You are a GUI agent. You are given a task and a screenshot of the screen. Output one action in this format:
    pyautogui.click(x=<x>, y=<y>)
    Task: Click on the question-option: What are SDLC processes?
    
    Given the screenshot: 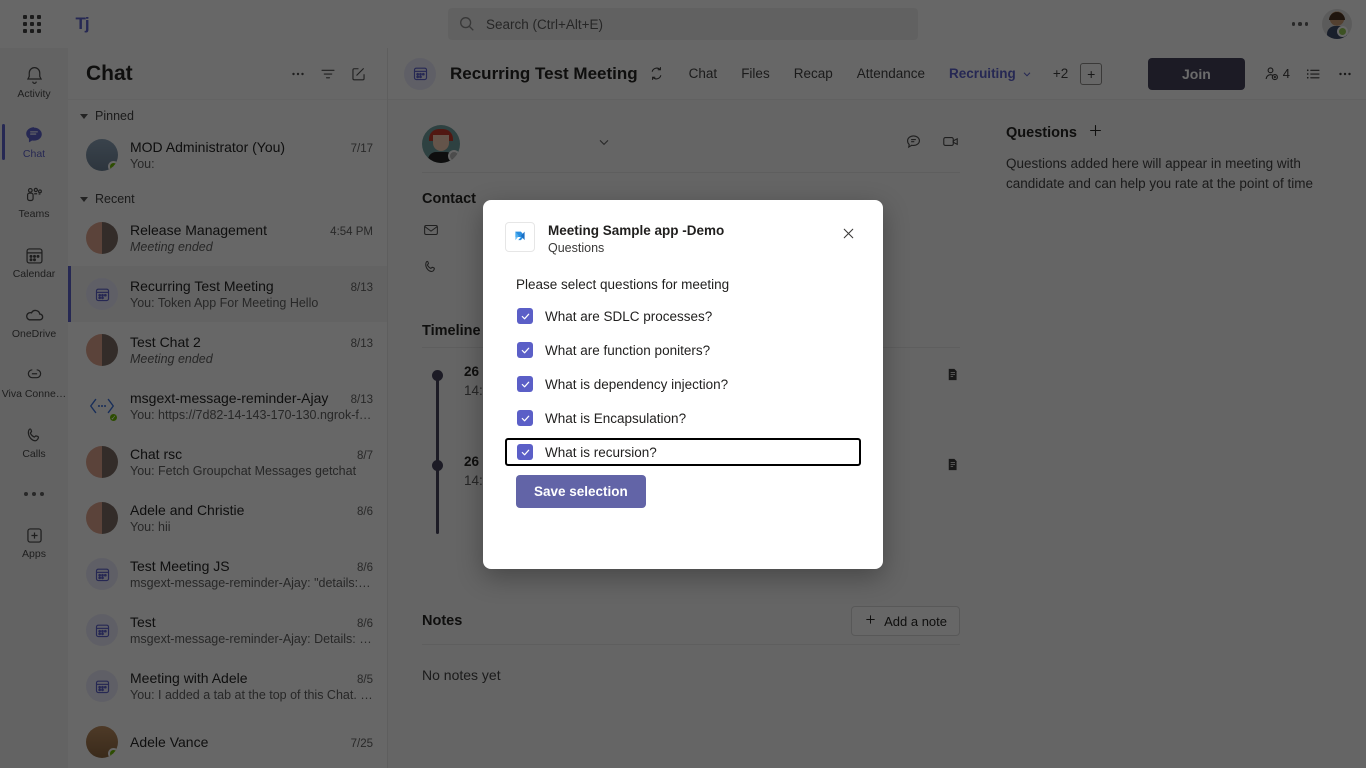 What is the action you would take?
    pyautogui.click(x=683, y=316)
    